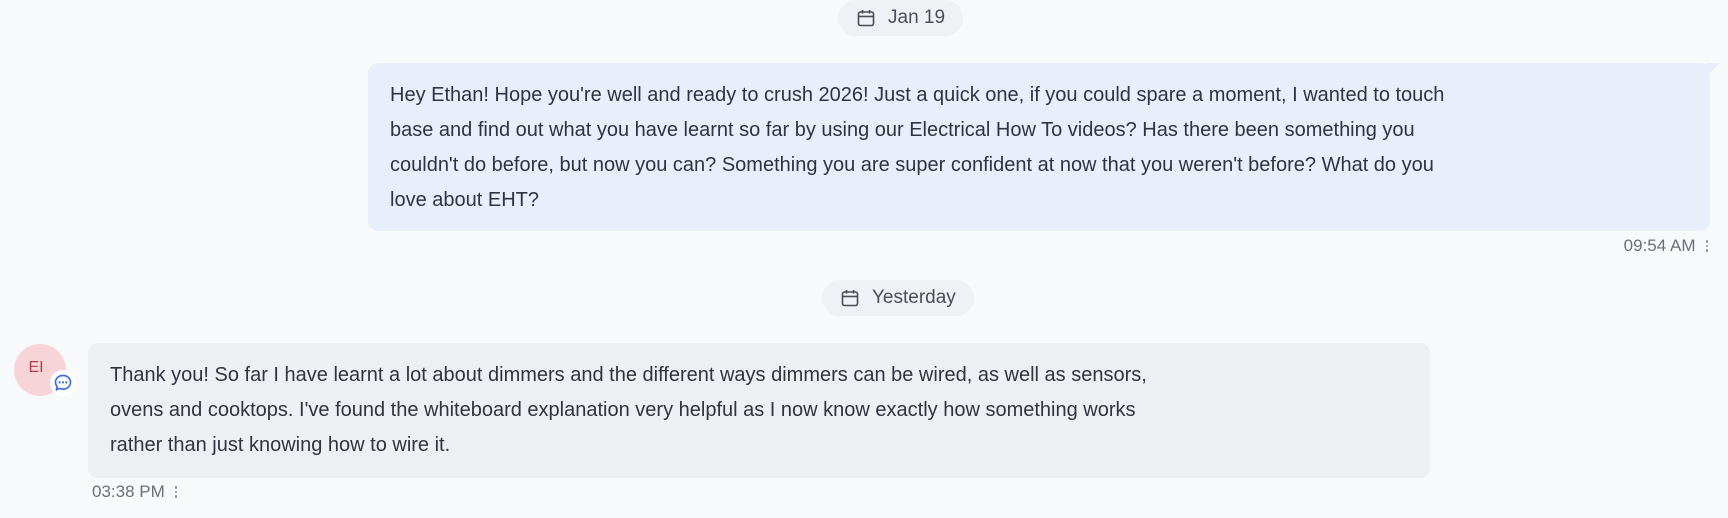  I want to click on message-timestamp: 03:38 PM, so click(128, 491).